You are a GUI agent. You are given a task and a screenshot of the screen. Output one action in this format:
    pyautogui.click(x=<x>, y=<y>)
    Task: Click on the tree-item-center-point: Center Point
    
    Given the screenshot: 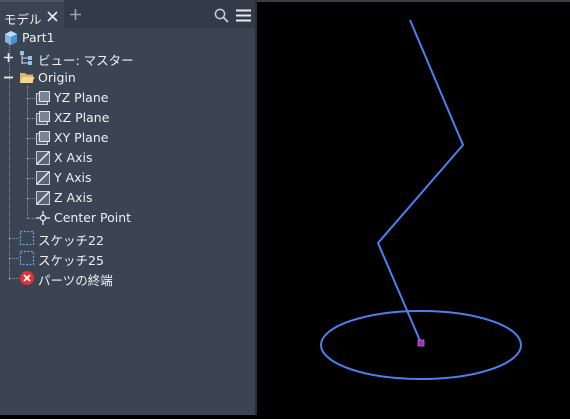 What is the action you would take?
    pyautogui.click(x=127, y=218)
    